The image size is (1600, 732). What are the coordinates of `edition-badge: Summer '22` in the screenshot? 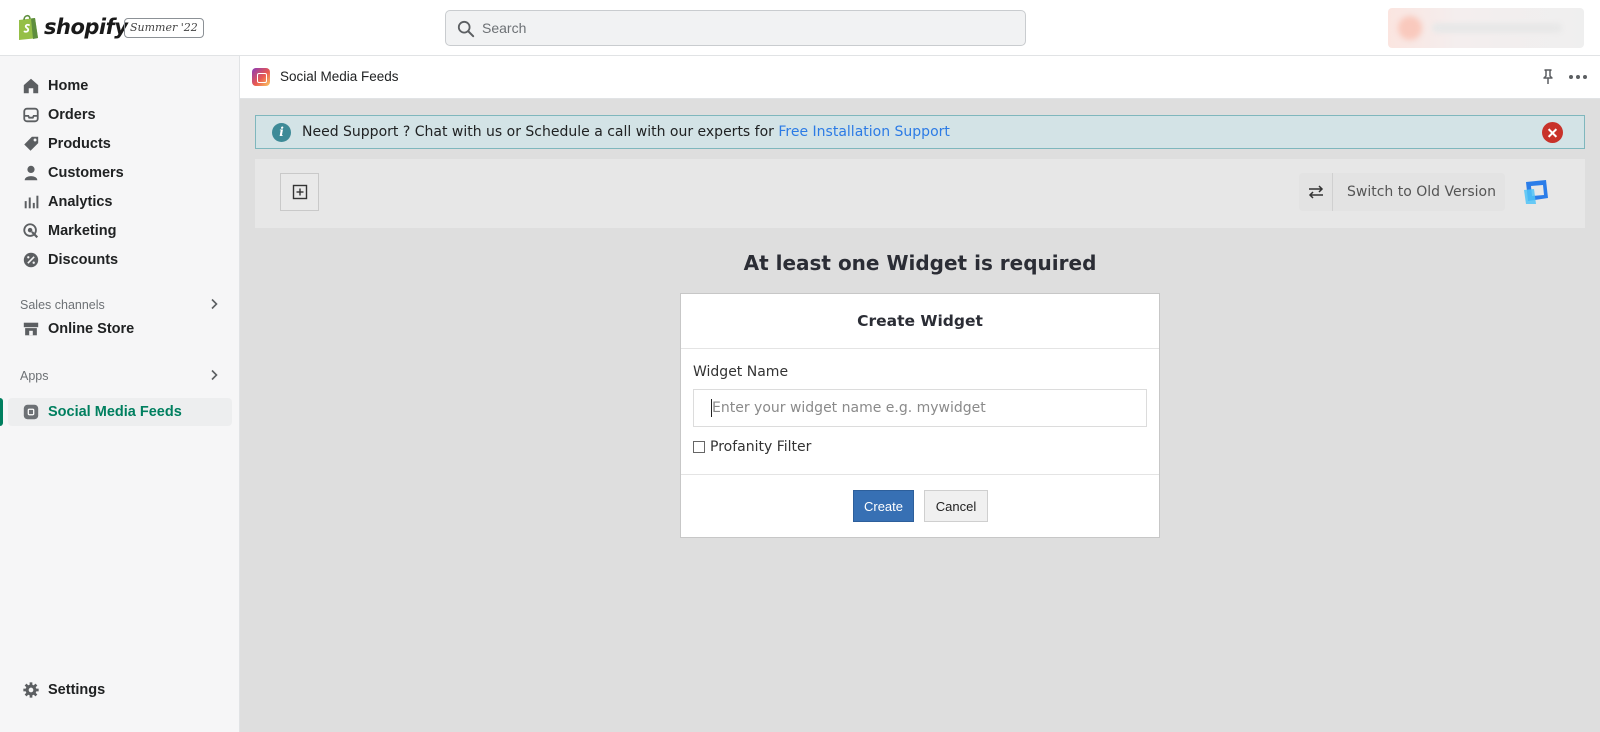 It's located at (164, 28).